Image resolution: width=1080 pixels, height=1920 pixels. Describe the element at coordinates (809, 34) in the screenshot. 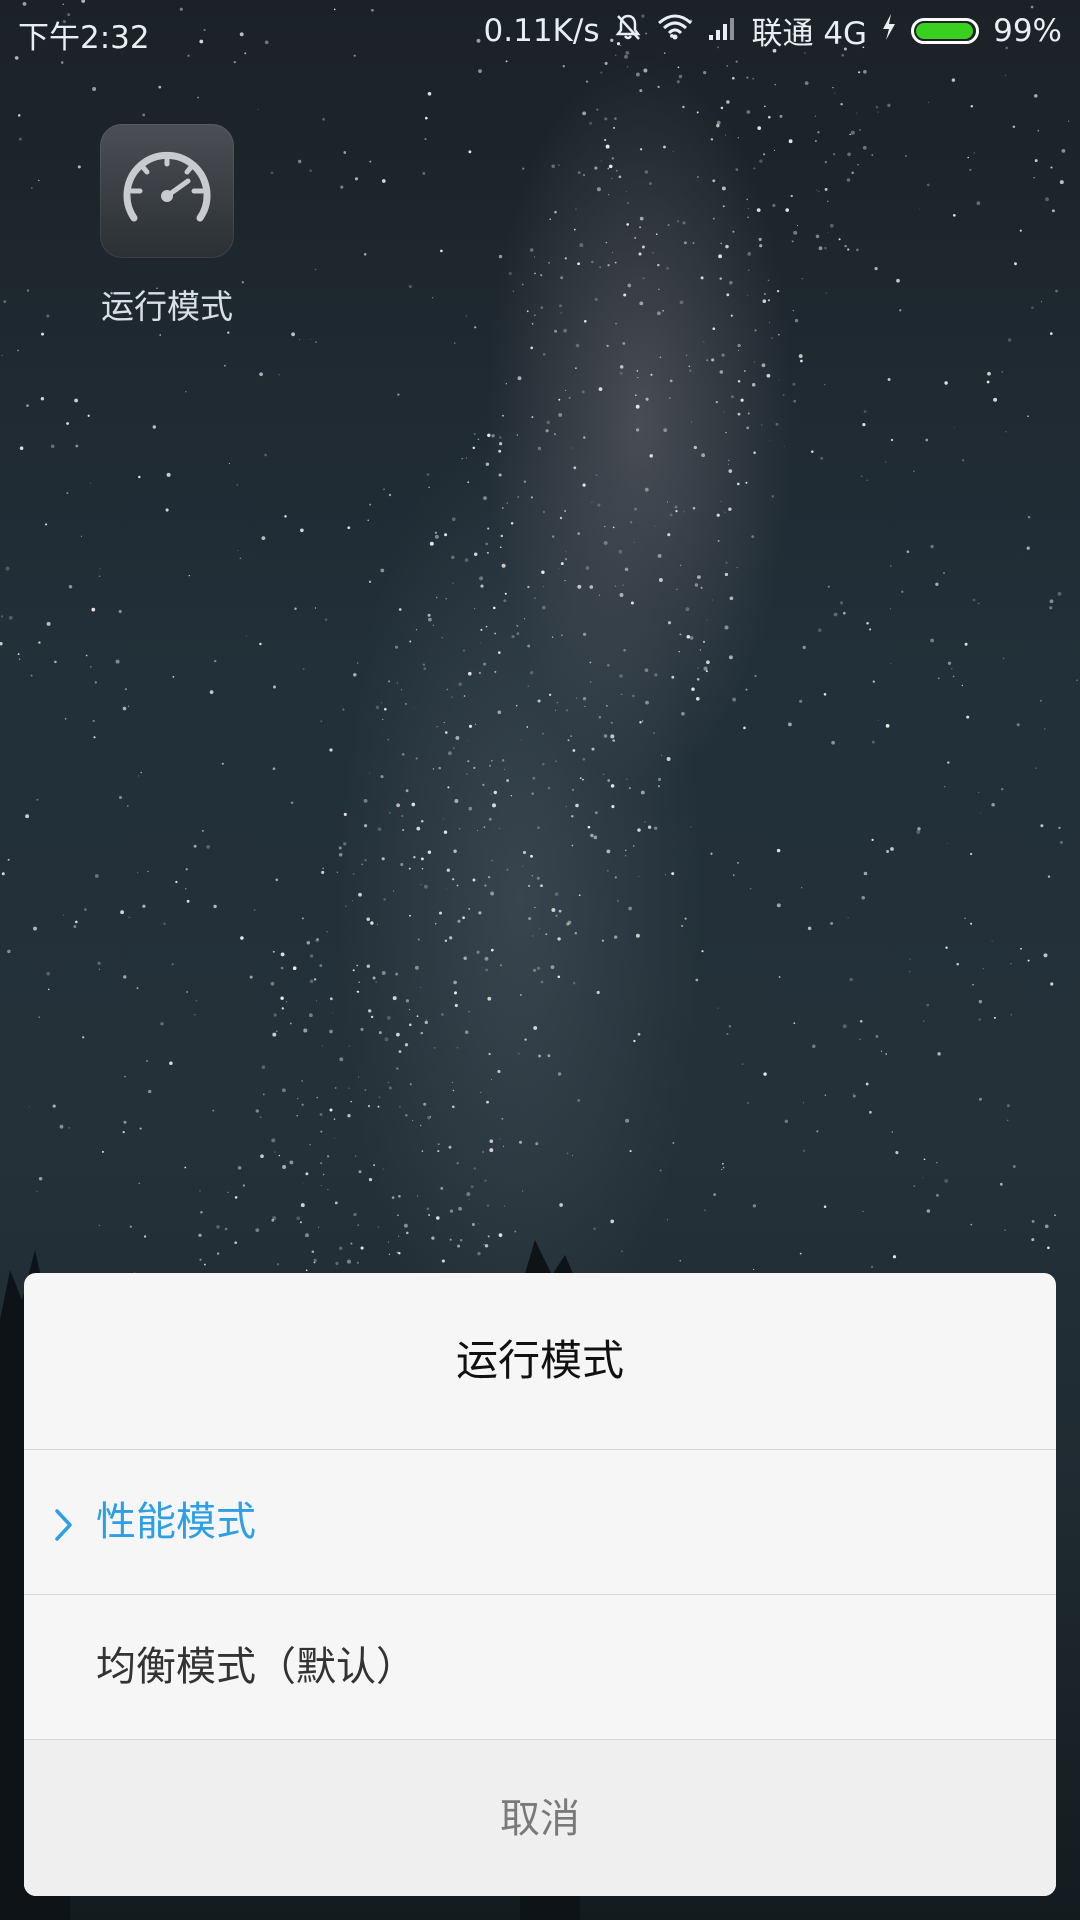

I see `carrier-label: 联通 4G` at that location.